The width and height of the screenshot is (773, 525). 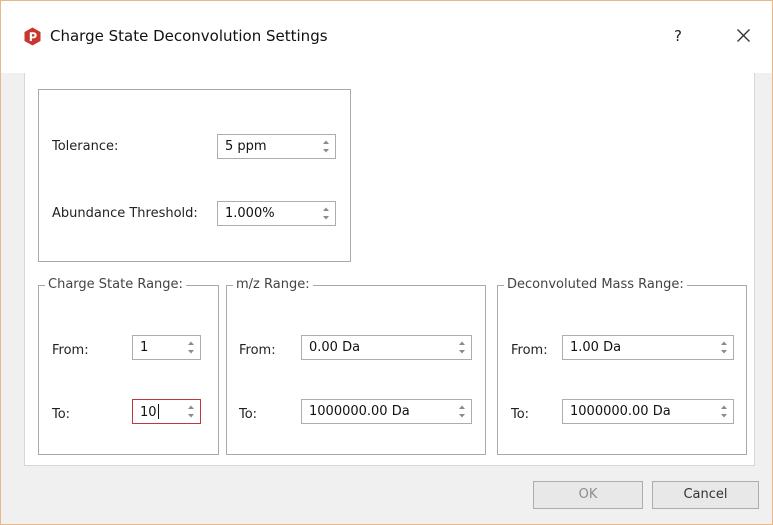 What do you see at coordinates (189, 36) in the screenshot?
I see `dialog-title: Charge State Deconvolution Settings` at bounding box center [189, 36].